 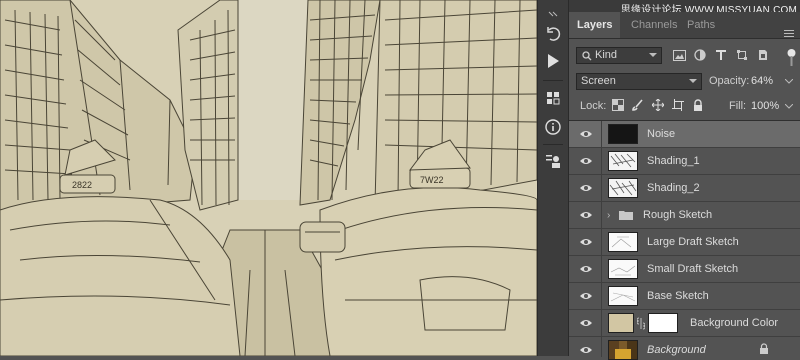 I want to click on info-icon, so click(x=553, y=127).